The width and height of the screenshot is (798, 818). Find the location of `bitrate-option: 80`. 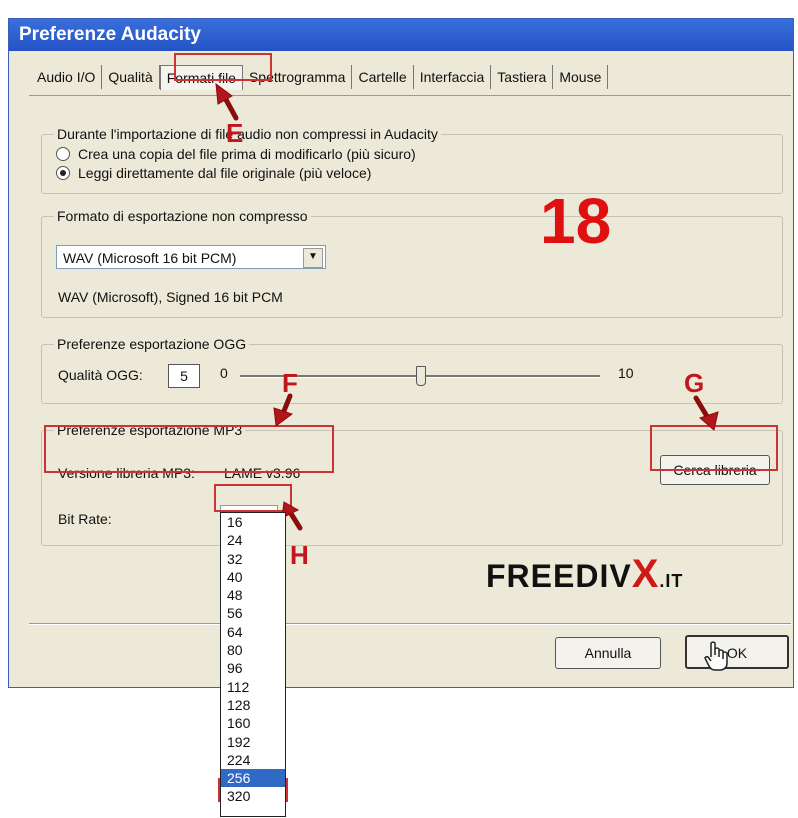

bitrate-option: 80 is located at coordinates (253, 650).